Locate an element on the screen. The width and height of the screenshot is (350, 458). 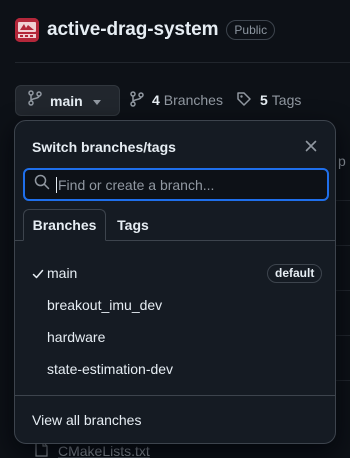
footer-divider is located at coordinates (175, 395).